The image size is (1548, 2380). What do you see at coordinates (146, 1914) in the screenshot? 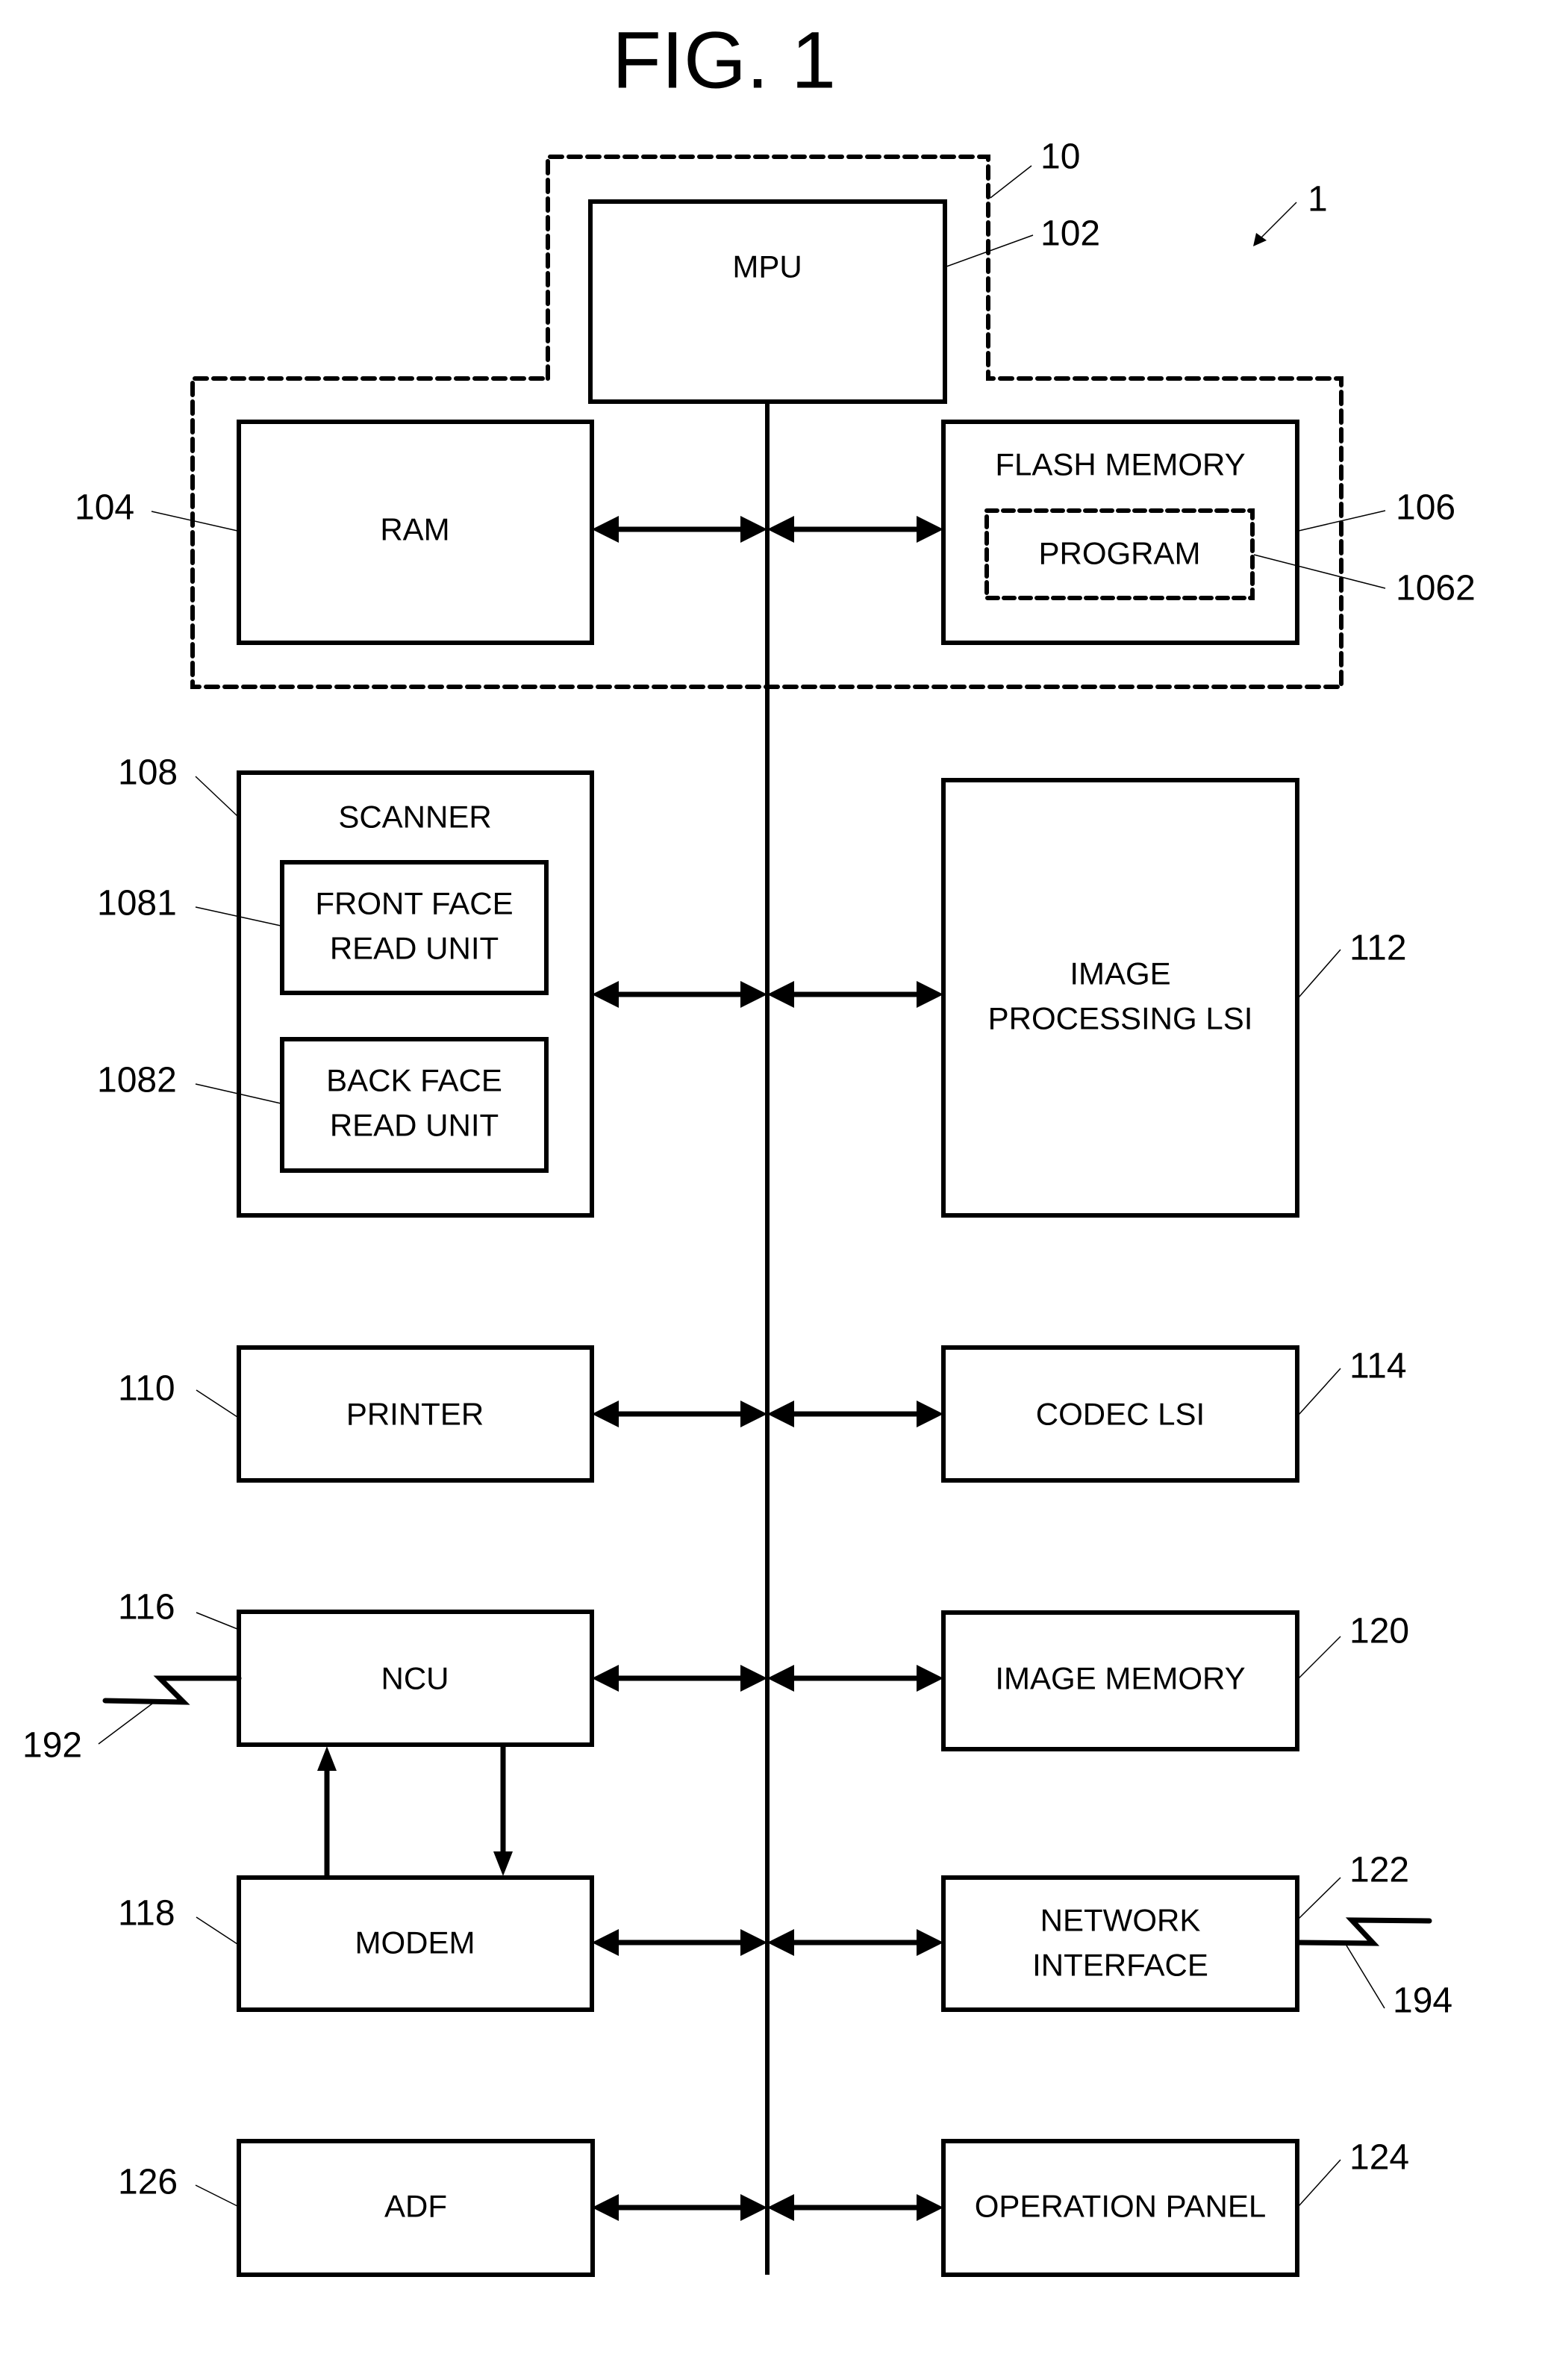
I see `modem-ref: 118` at bounding box center [146, 1914].